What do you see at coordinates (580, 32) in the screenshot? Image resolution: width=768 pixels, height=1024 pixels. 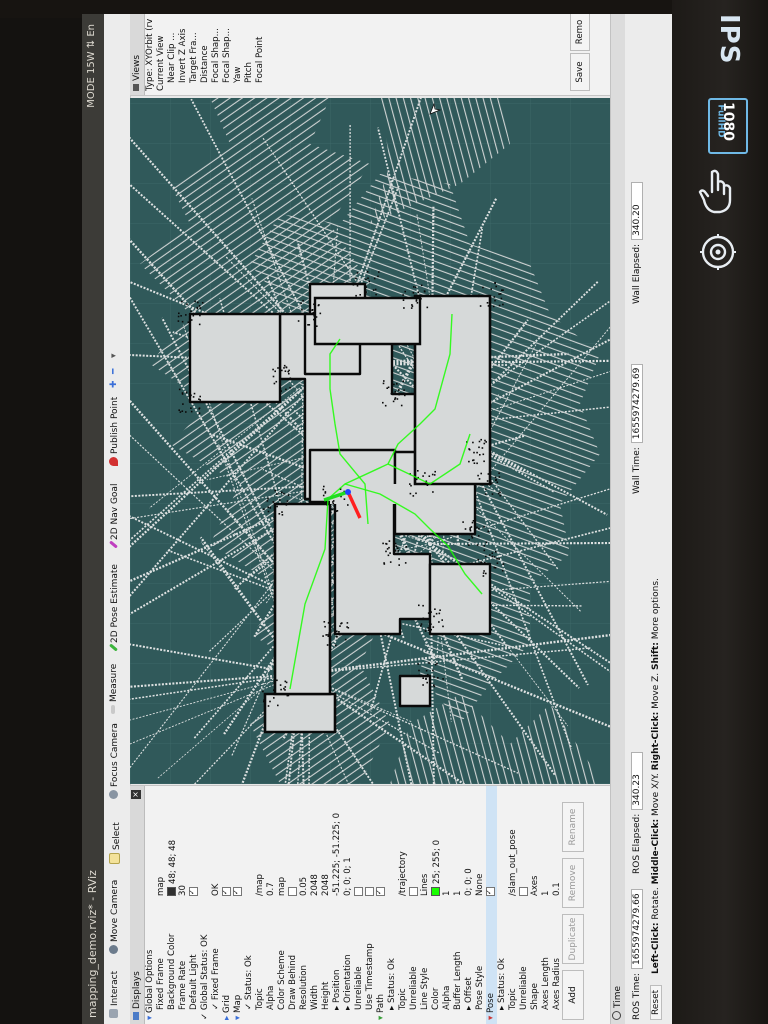 I see `views-remove-button: Remo` at bounding box center [580, 32].